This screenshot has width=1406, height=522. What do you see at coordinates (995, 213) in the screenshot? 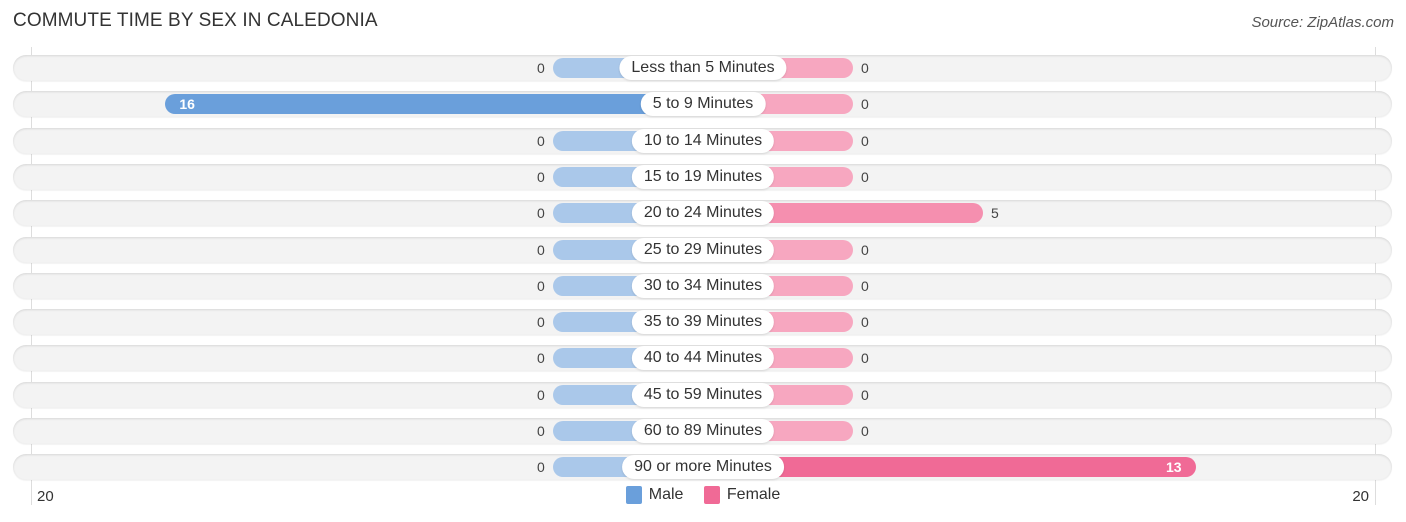
I see `female-value-label: 5` at bounding box center [995, 213].